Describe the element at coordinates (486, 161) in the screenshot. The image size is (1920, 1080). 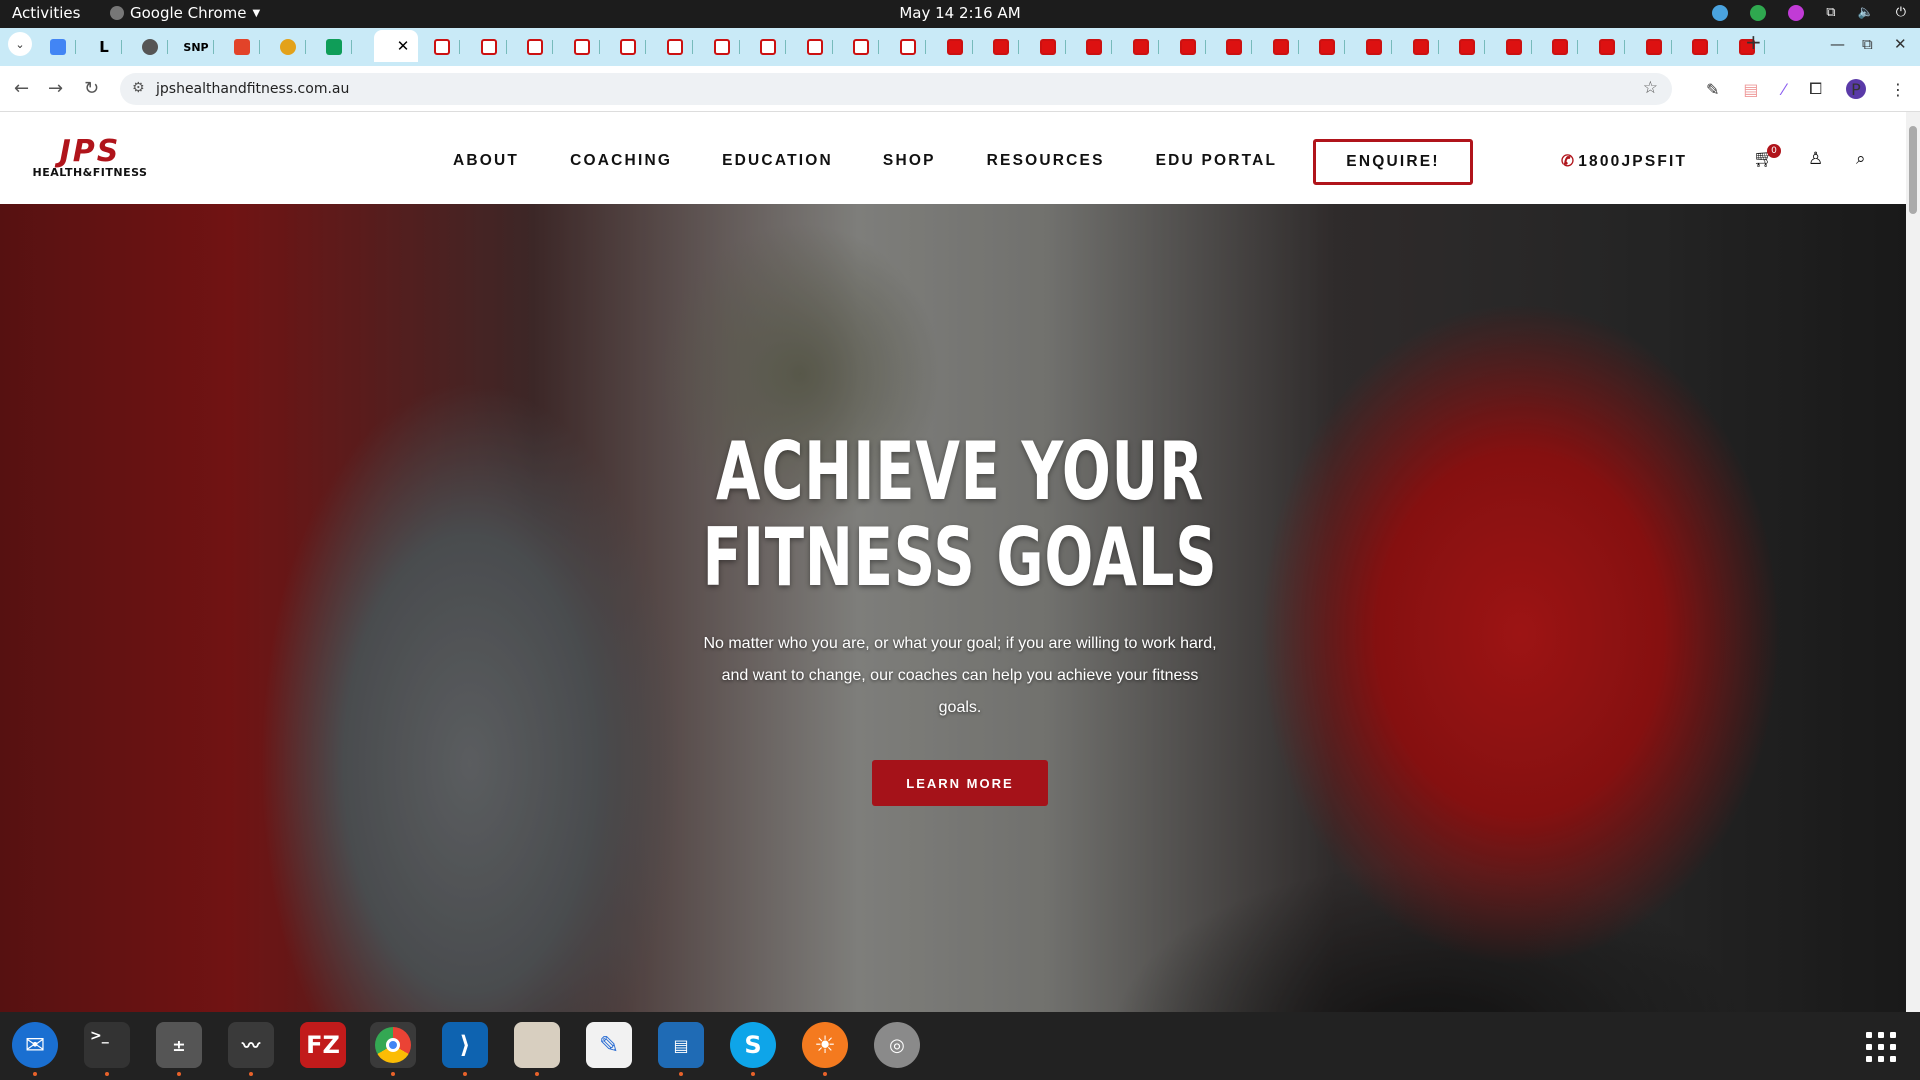
I see `nav-about: ABOUT` at that location.